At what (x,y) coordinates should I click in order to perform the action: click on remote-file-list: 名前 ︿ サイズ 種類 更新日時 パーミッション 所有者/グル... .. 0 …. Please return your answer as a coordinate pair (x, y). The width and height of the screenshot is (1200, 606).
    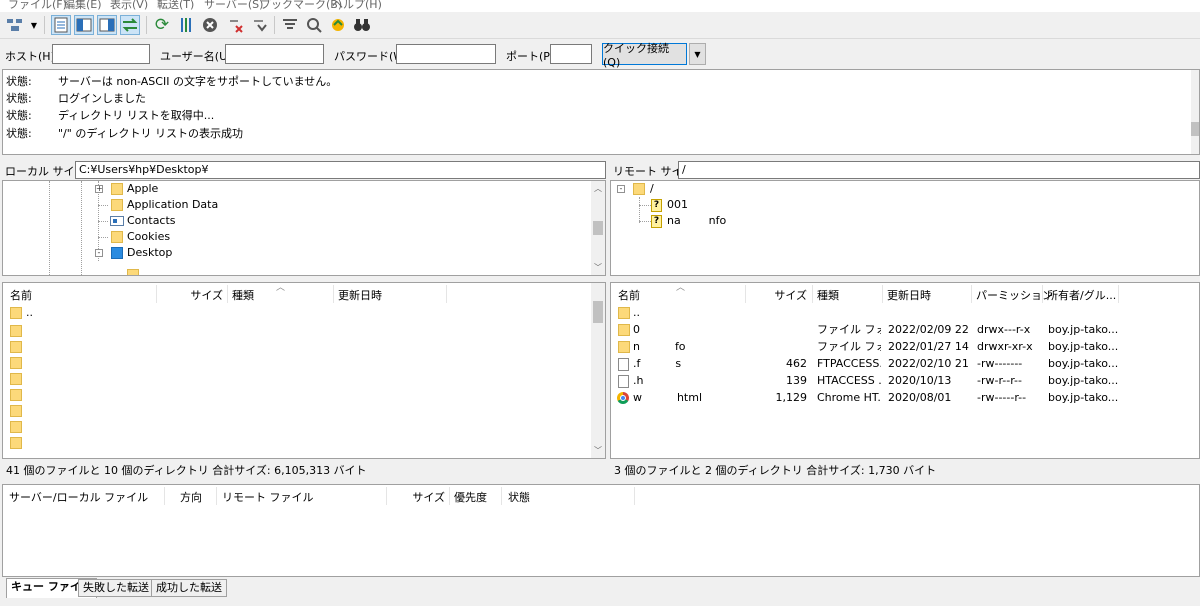
    Looking at the image, I should click on (905, 370).